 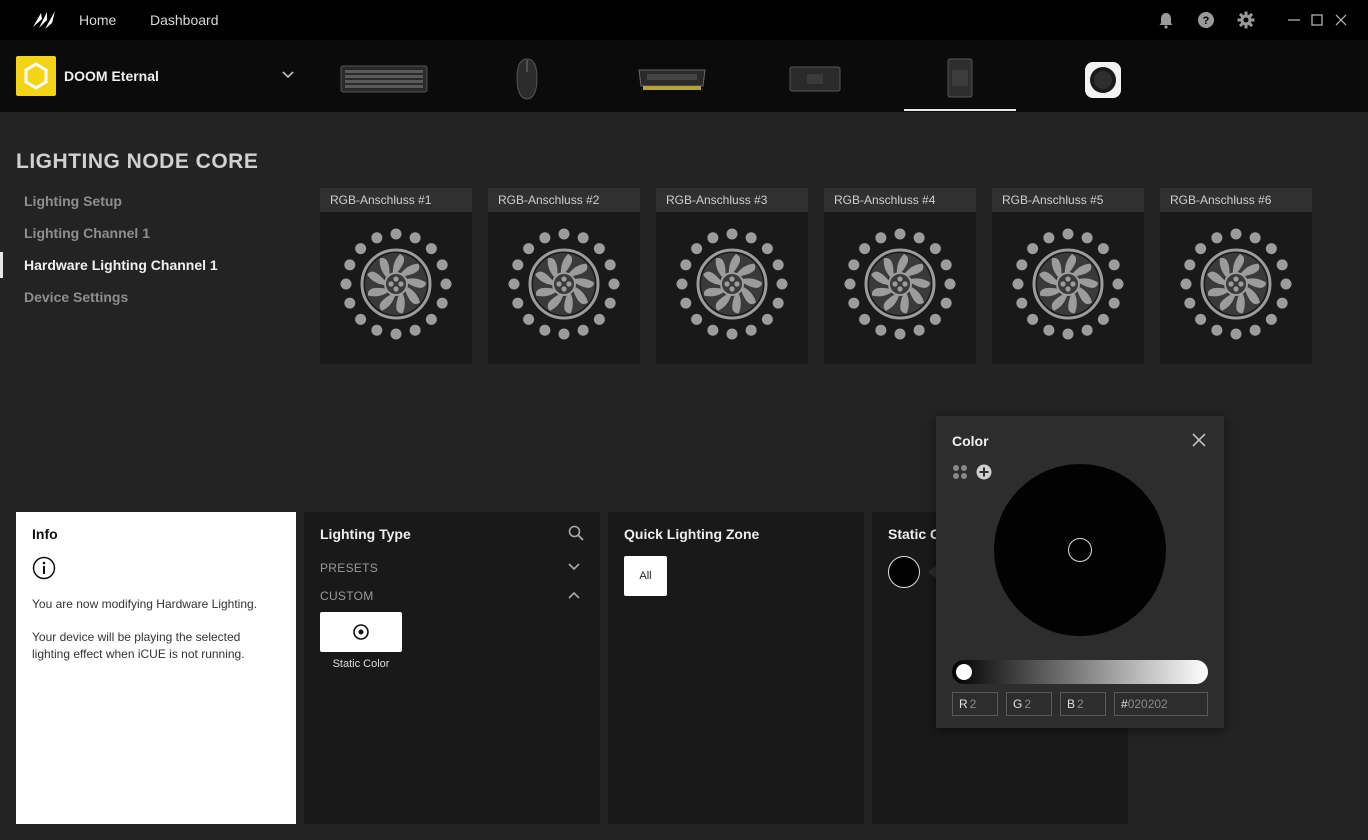 What do you see at coordinates (964, 672) in the screenshot?
I see `brightness-slider-handle` at bounding box center [964, 672].